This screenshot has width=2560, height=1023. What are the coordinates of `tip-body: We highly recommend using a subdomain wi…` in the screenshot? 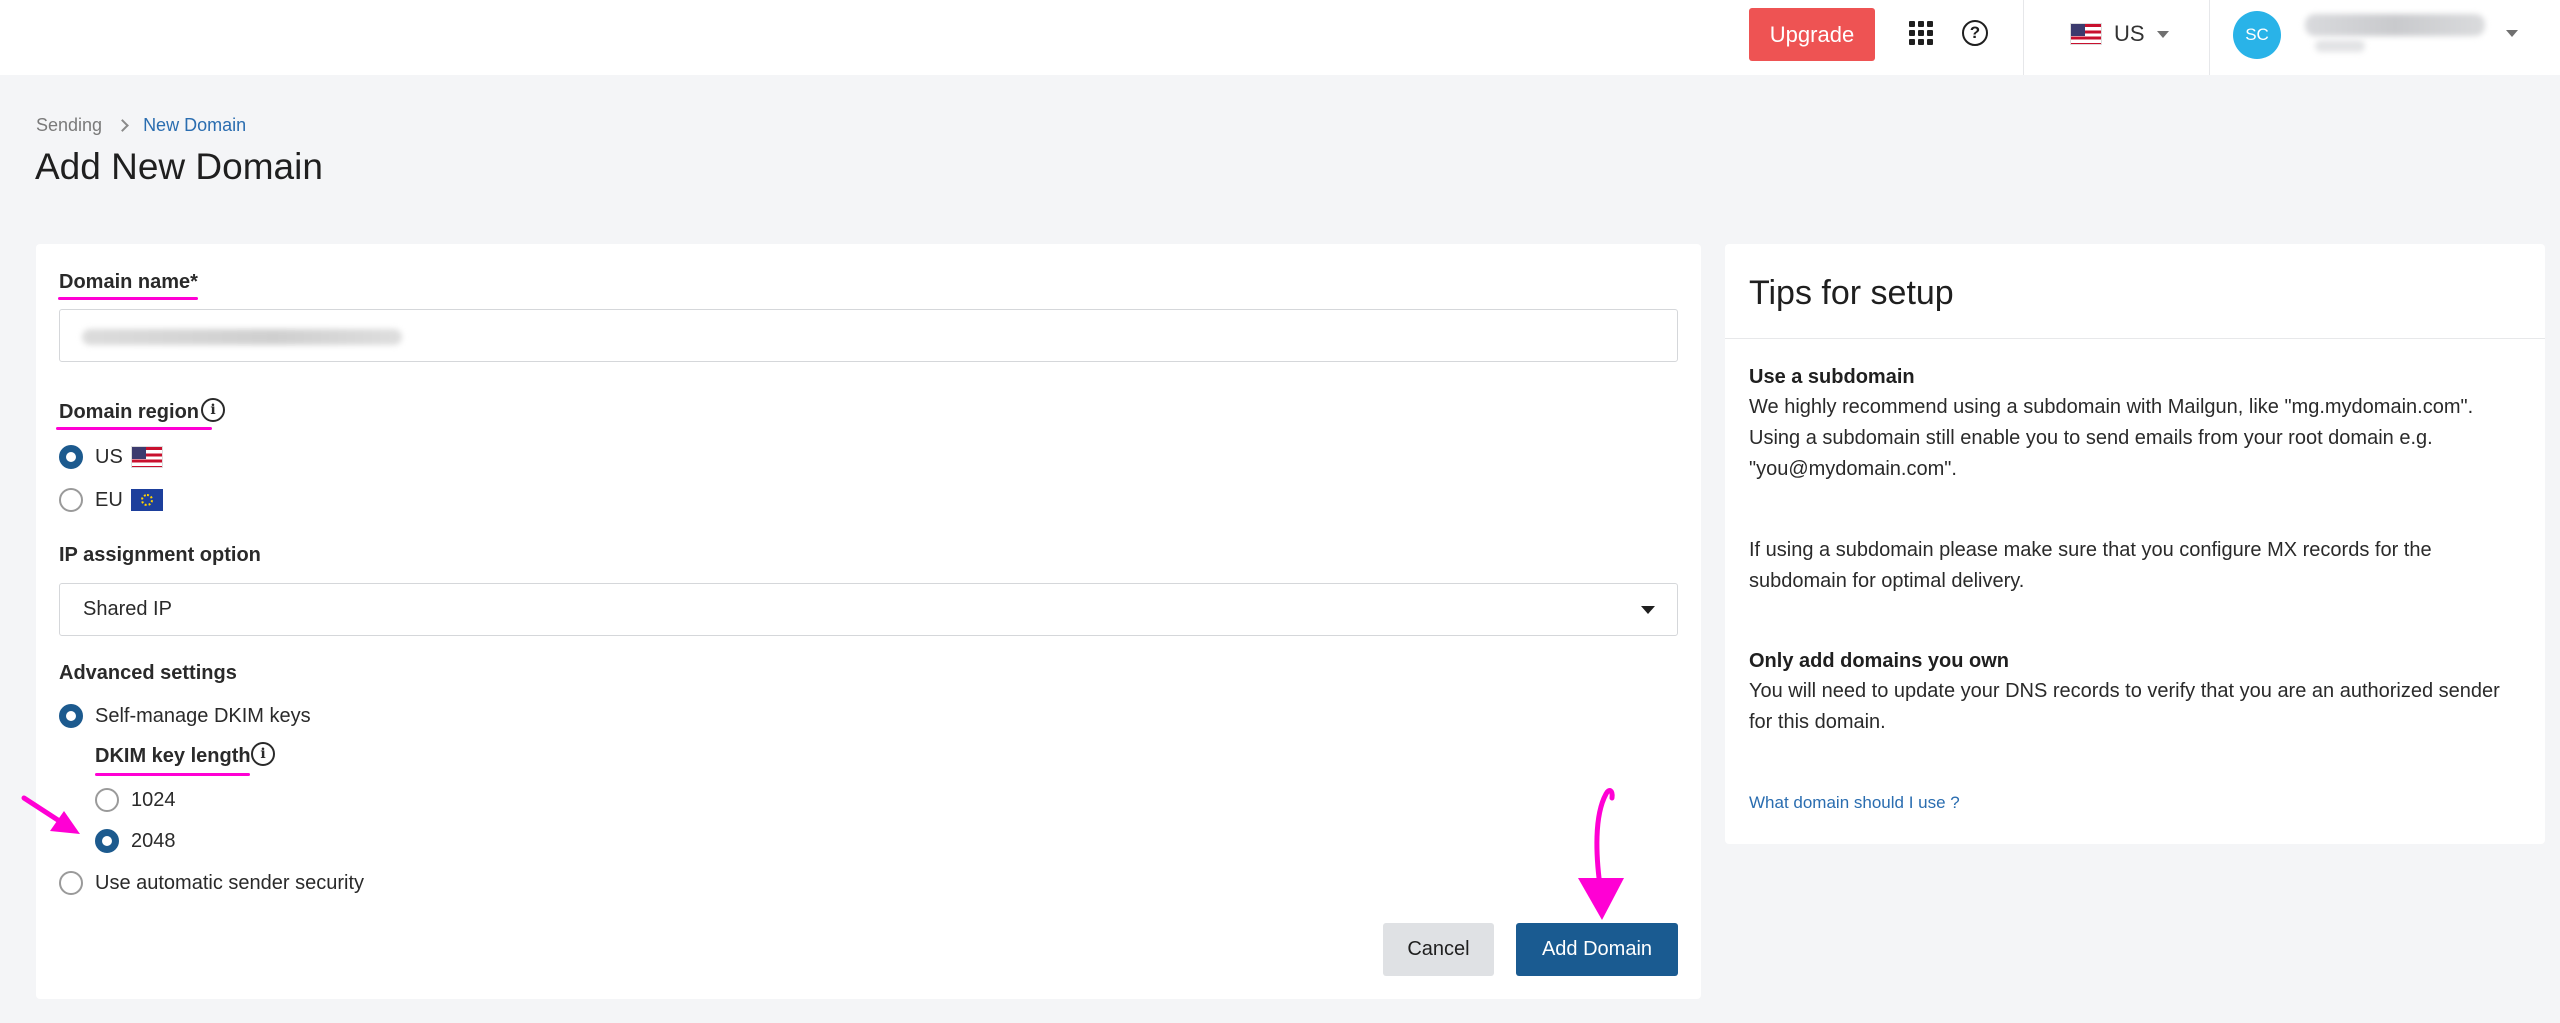 It's located at (2111, 438).